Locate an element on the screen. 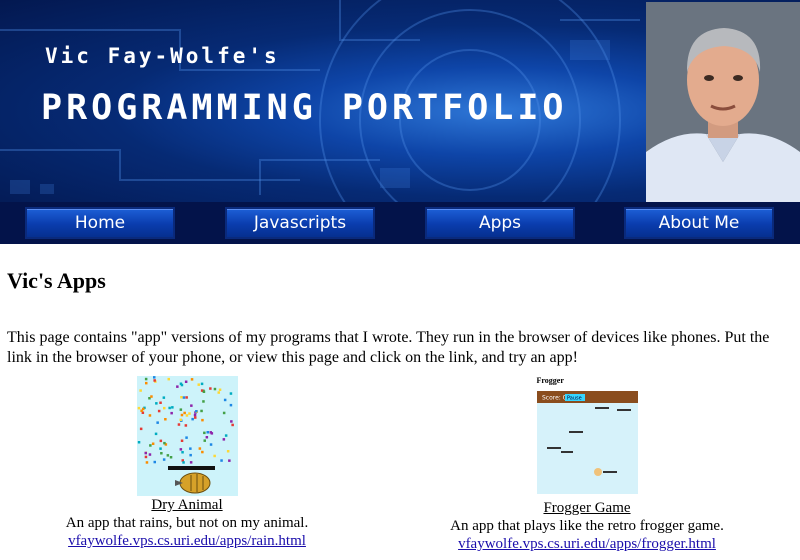 The height and width of the screenshot is (560, 800). header-title: PROGRAMMING PORTFOLIO is located at coordinates (304, 108).